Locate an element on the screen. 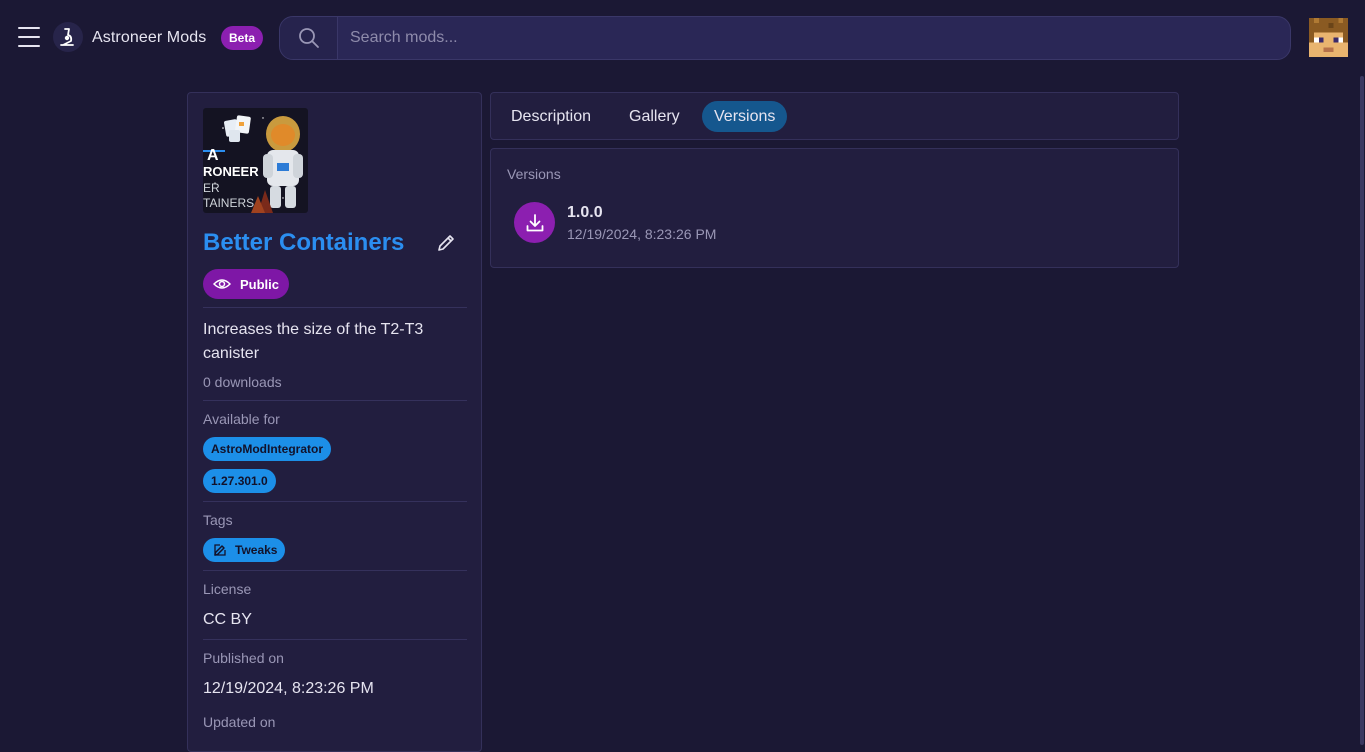  page-scrollbar is located at coordinates (1362, 410).